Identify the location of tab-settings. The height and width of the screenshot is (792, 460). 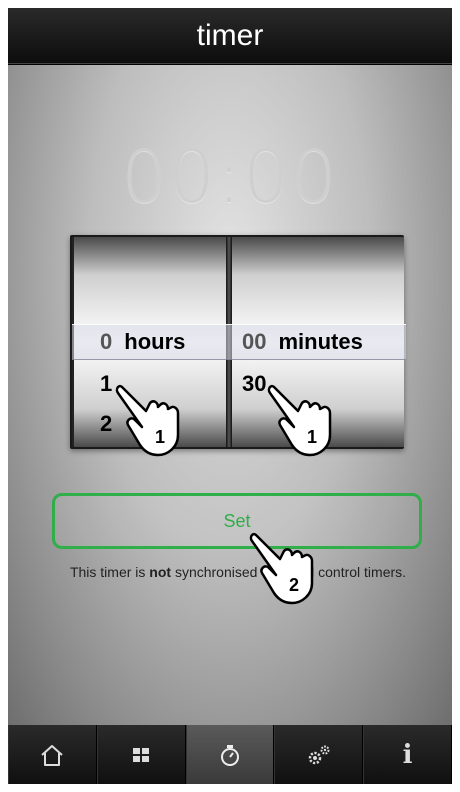
(319, 754).